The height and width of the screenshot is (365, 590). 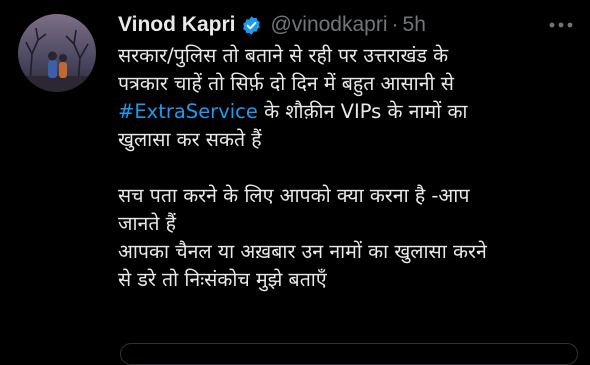 I want to click on tweet-header: Vinod Kapri @vinodkapri · 5h, so click(x=347, y=25).